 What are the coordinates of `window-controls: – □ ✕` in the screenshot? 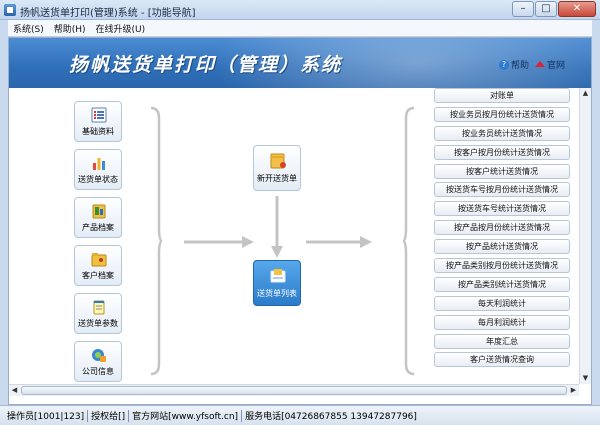 It's located at (553, 9).